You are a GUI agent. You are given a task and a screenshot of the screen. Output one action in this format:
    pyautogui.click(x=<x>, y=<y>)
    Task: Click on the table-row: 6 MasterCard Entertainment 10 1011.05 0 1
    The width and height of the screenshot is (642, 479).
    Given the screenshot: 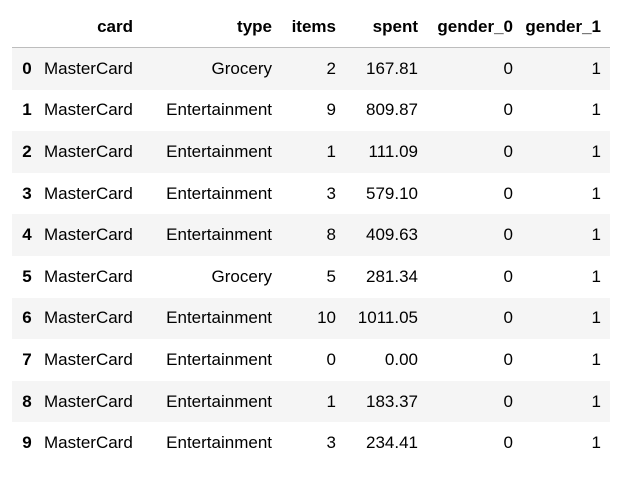 What is the action you would take?
    pyautogui.click(x=311, y=318)
    